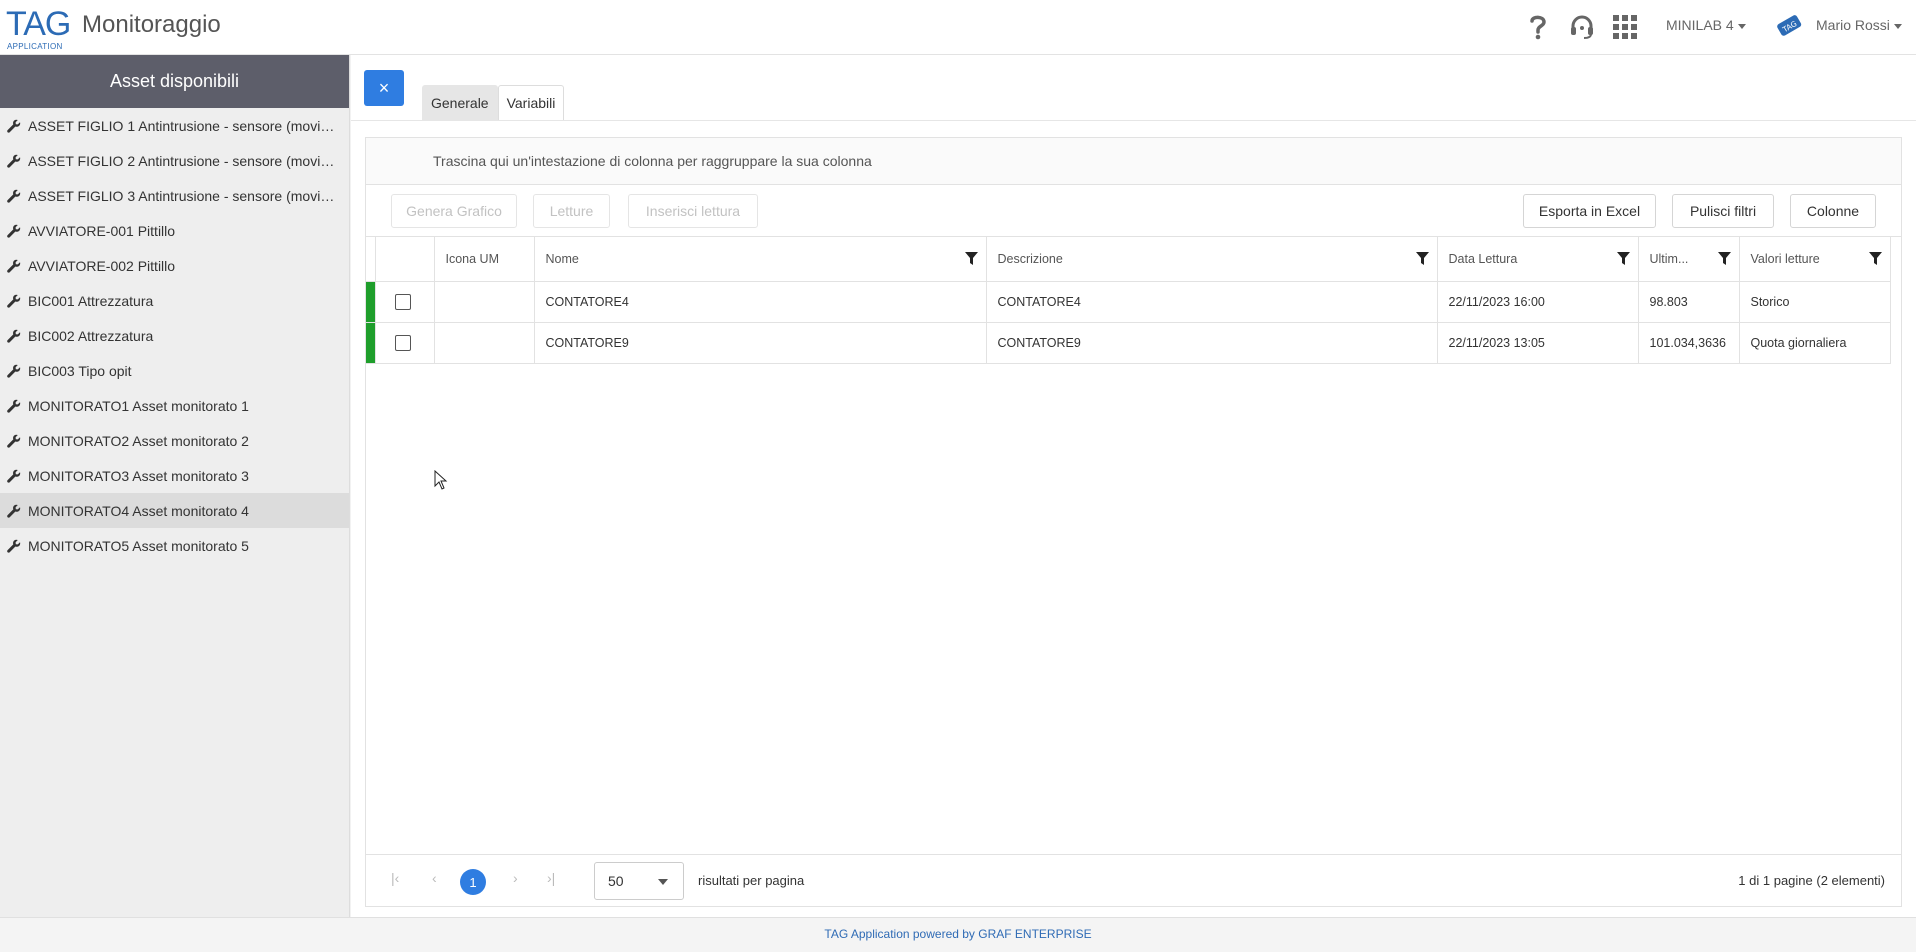 The height and width of the screenshot is (952, 1916). I want to click on sidebar-item-asset: MONITORATO1 Asset monitorato 1, so click(174, 405).